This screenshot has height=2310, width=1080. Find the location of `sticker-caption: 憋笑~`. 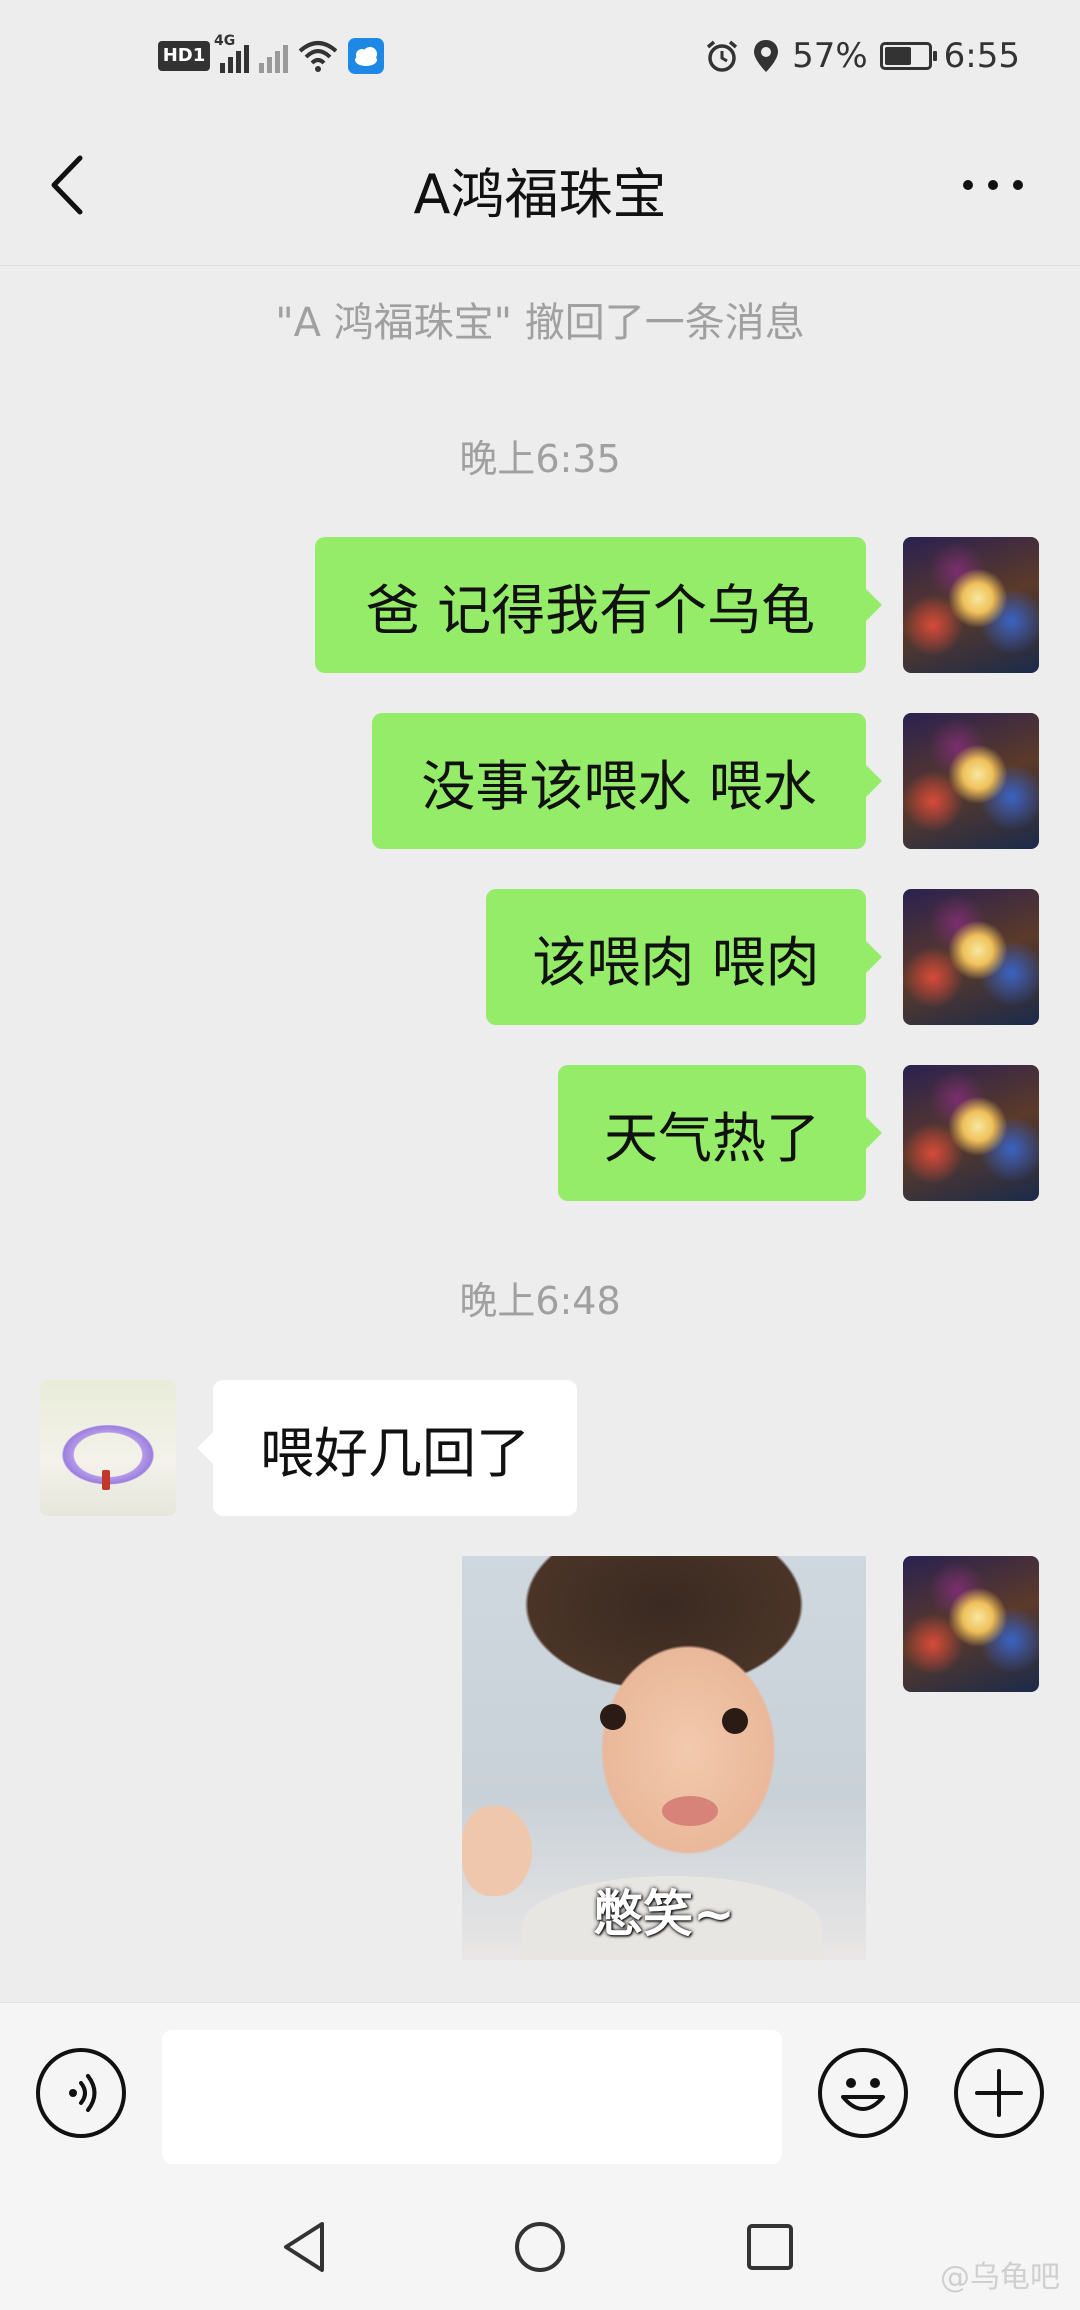

sticker-caption: 憋笑~ is located at coordinates (664, 1914).